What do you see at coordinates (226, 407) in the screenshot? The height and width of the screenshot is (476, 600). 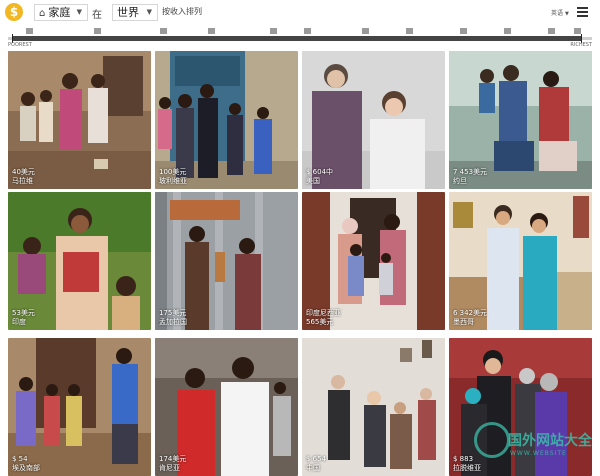 I see `family-photo-card: 174美元 肯尼亚` at bounding box center [226, 407].